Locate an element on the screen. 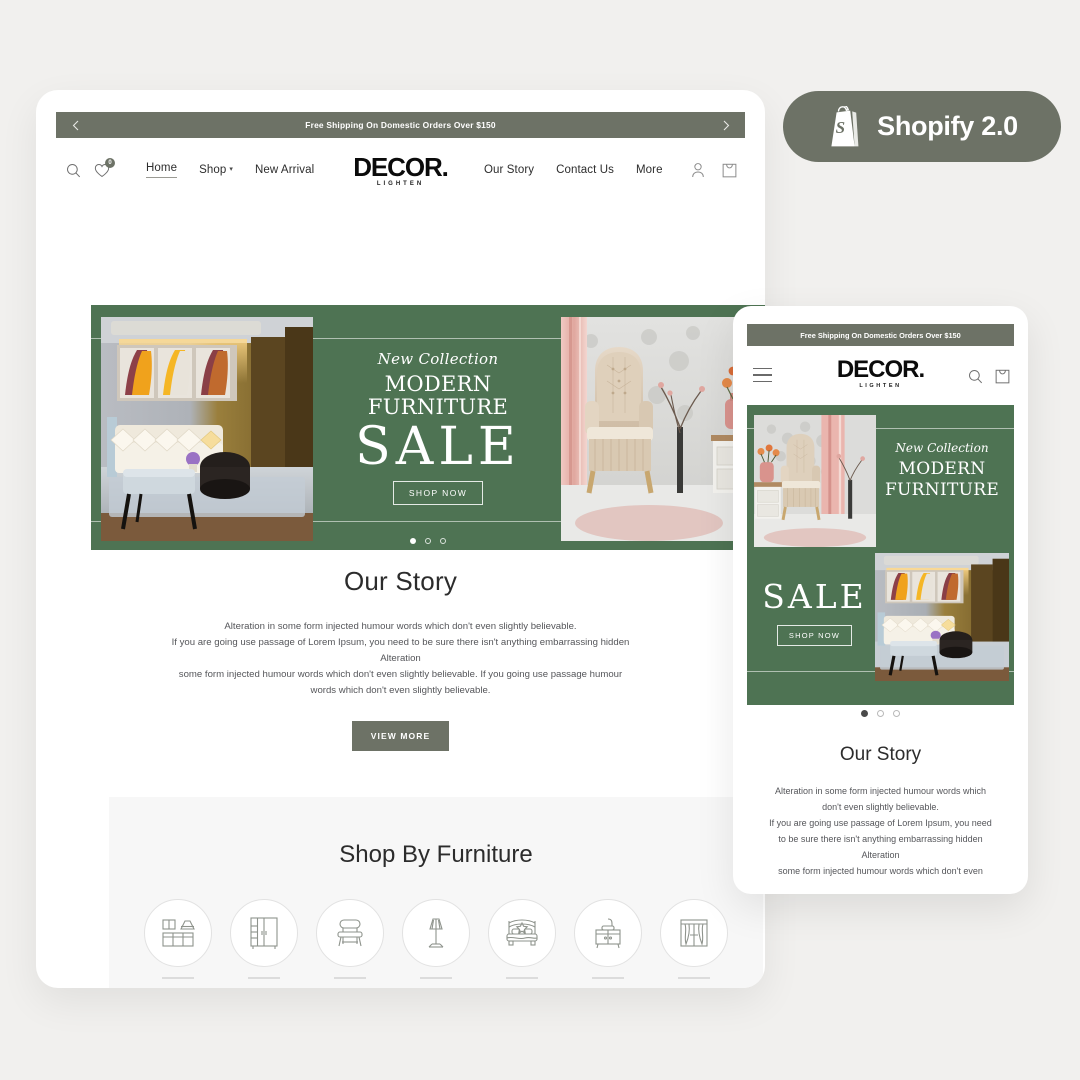  mobile-site-logo: DECOR. LIGHTEN is located at coordinates (880, 373).